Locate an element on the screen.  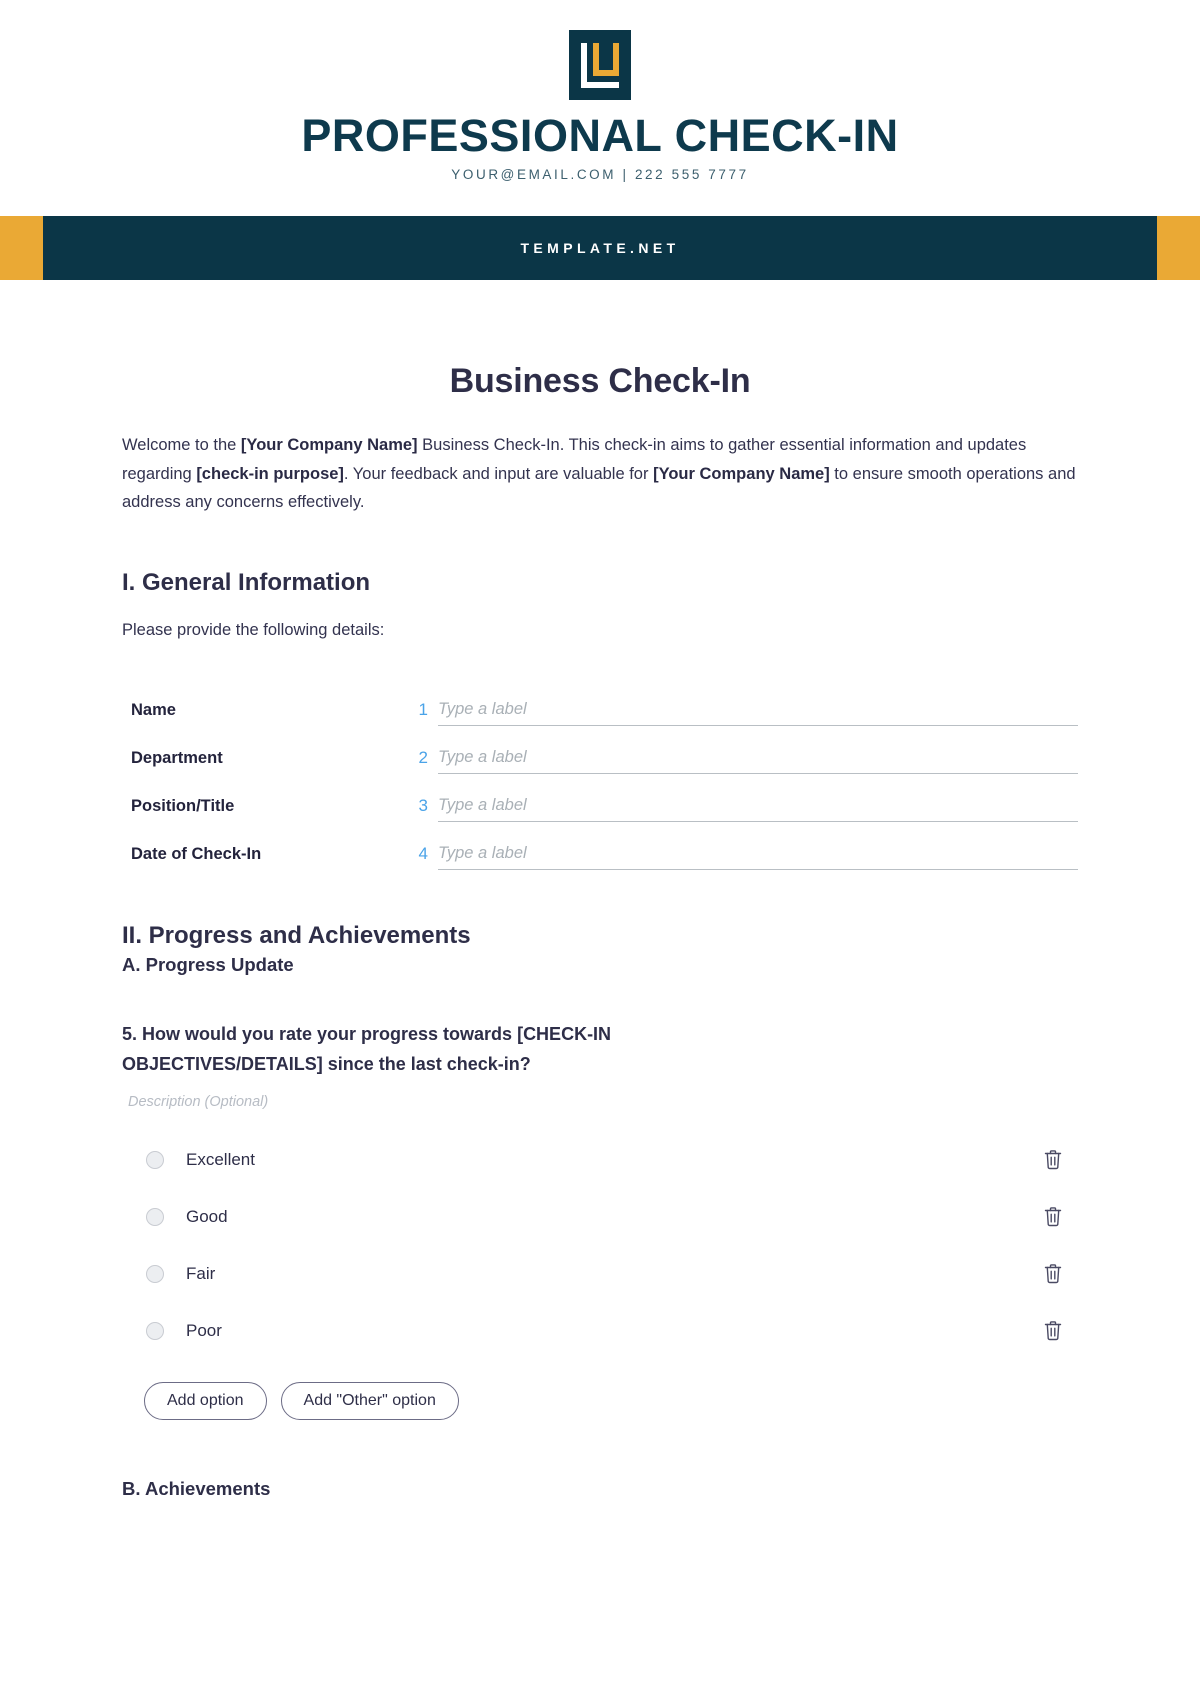
field-number-3: 3 is located at coordinates (423, 805).